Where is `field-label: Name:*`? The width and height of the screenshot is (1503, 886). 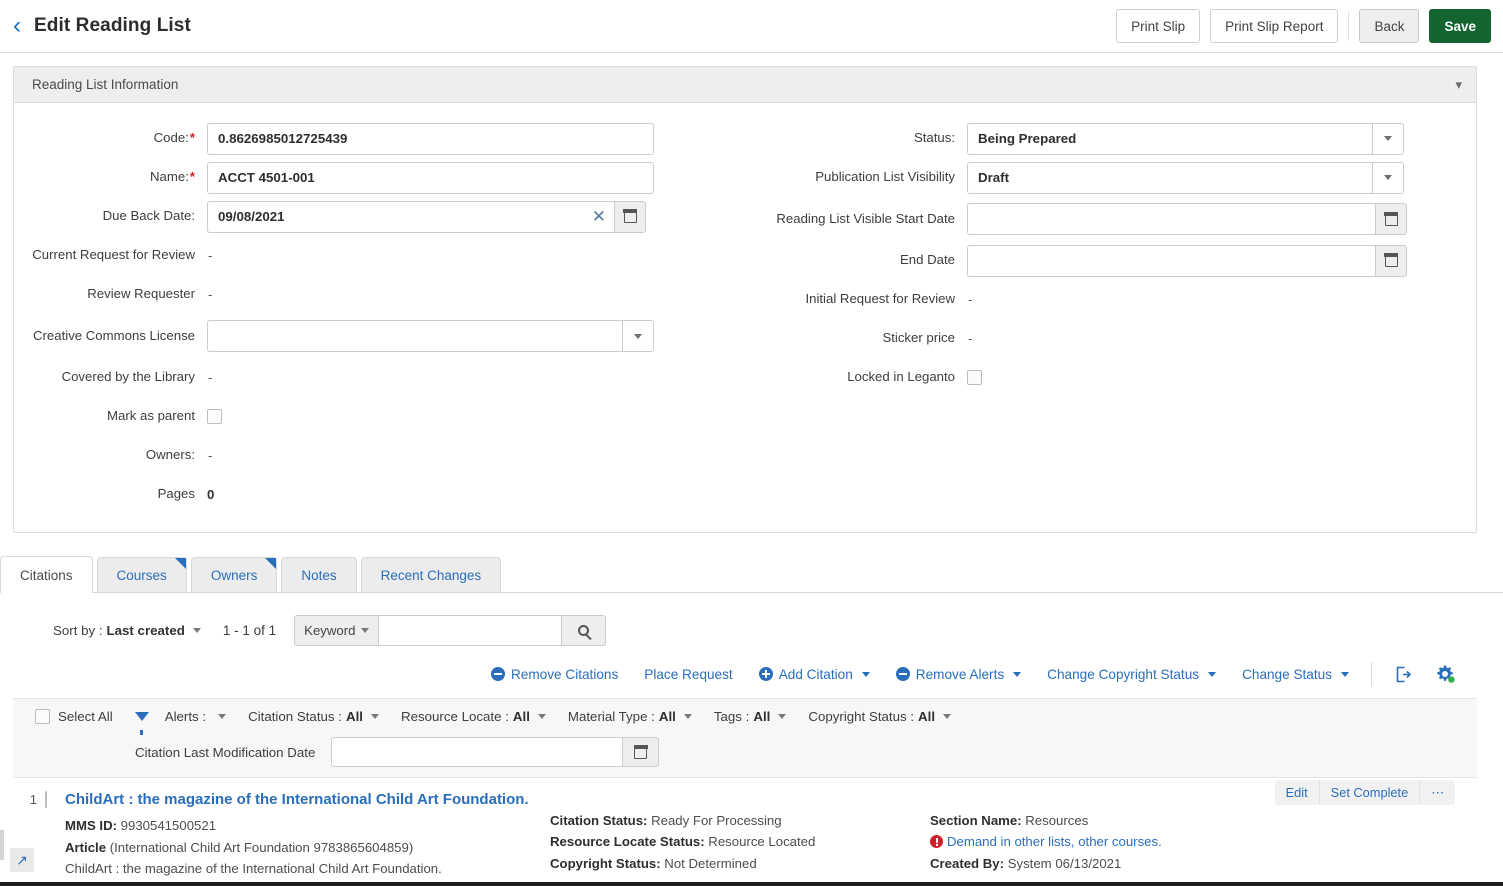
field-label: Name:* is located at coordinates (172, 177).